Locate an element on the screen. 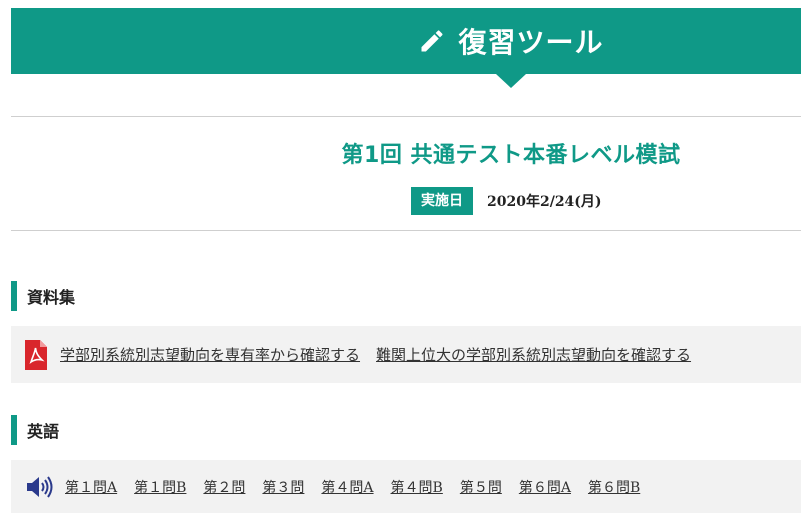  link-q6b: 第６問B is located at coordinates (614, 487).